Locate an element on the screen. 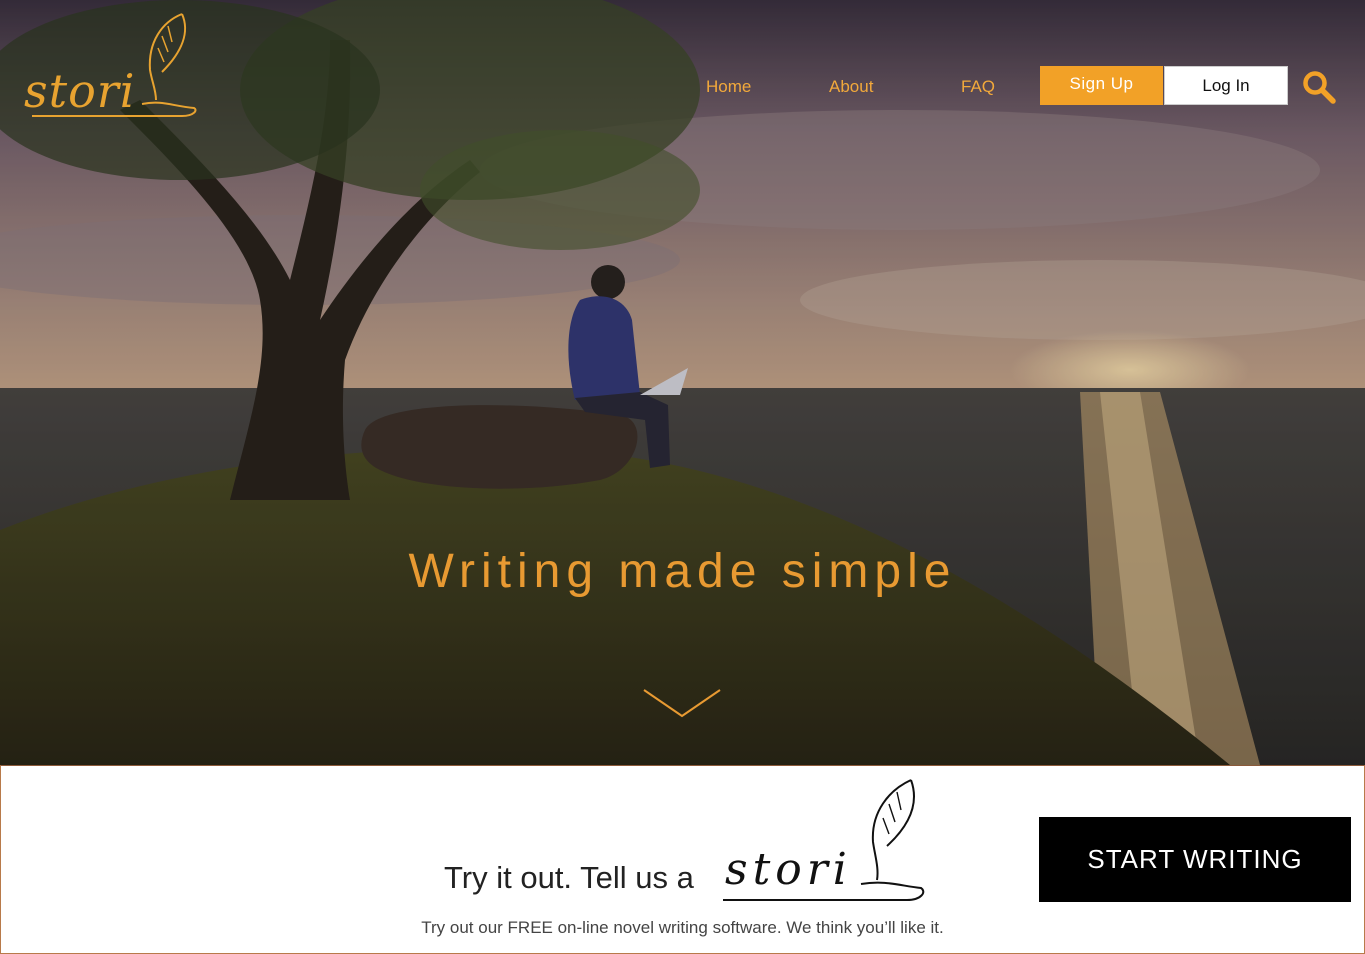  nav-home: Home is located at coordinates (728, 87).